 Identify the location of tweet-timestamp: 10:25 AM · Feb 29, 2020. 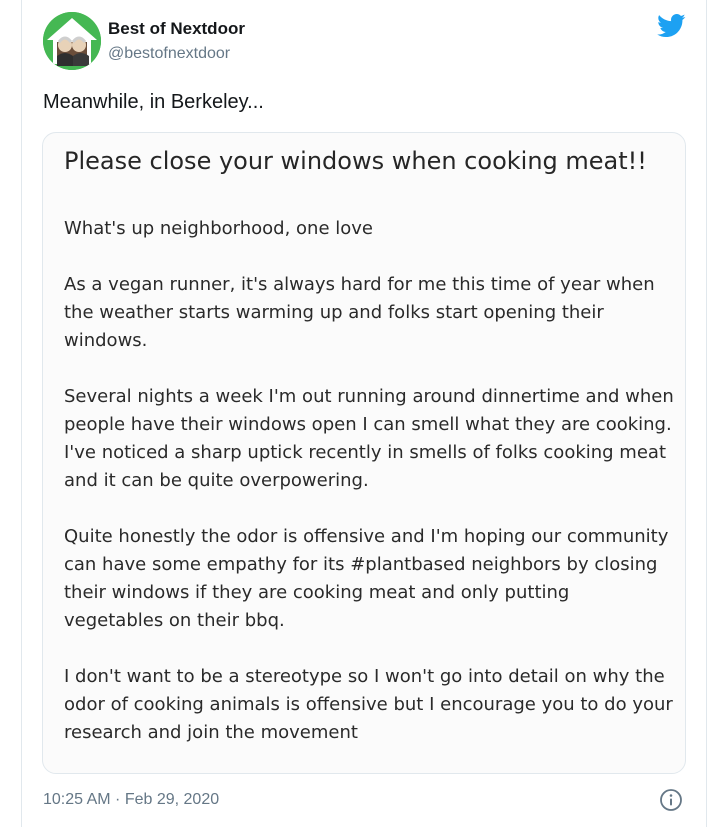
(131, 800).